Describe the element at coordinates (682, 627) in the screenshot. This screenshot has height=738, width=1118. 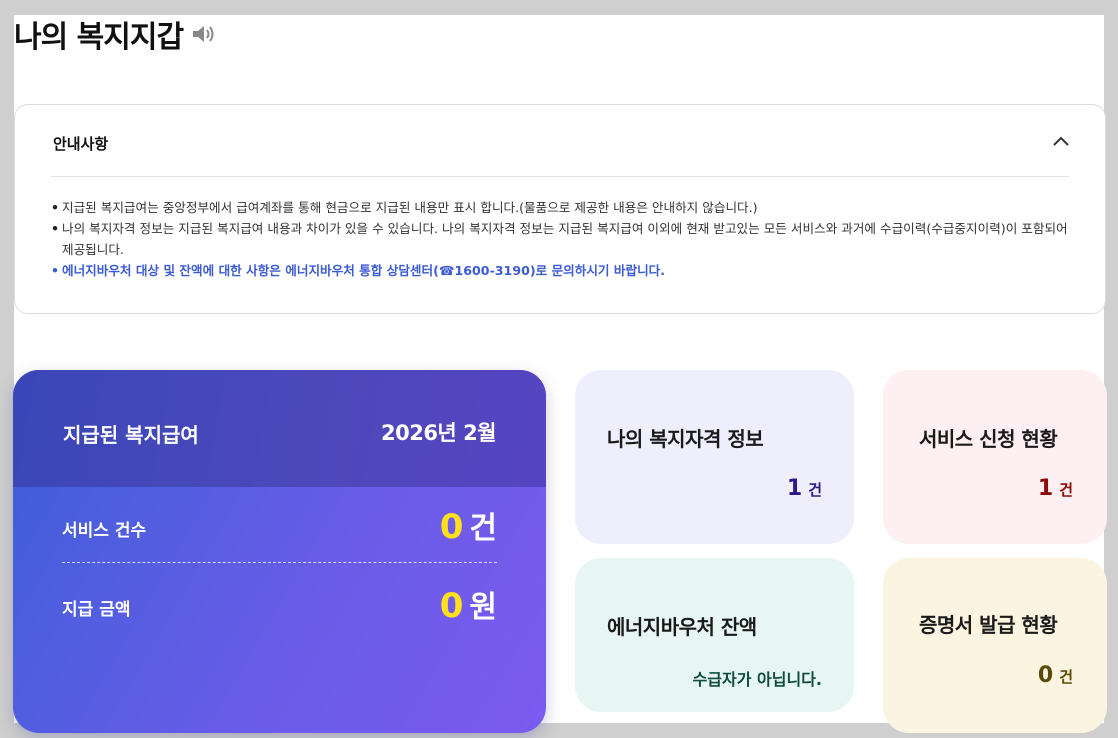
I see `voucher-title: 에너지바우처 잔액` at that location.